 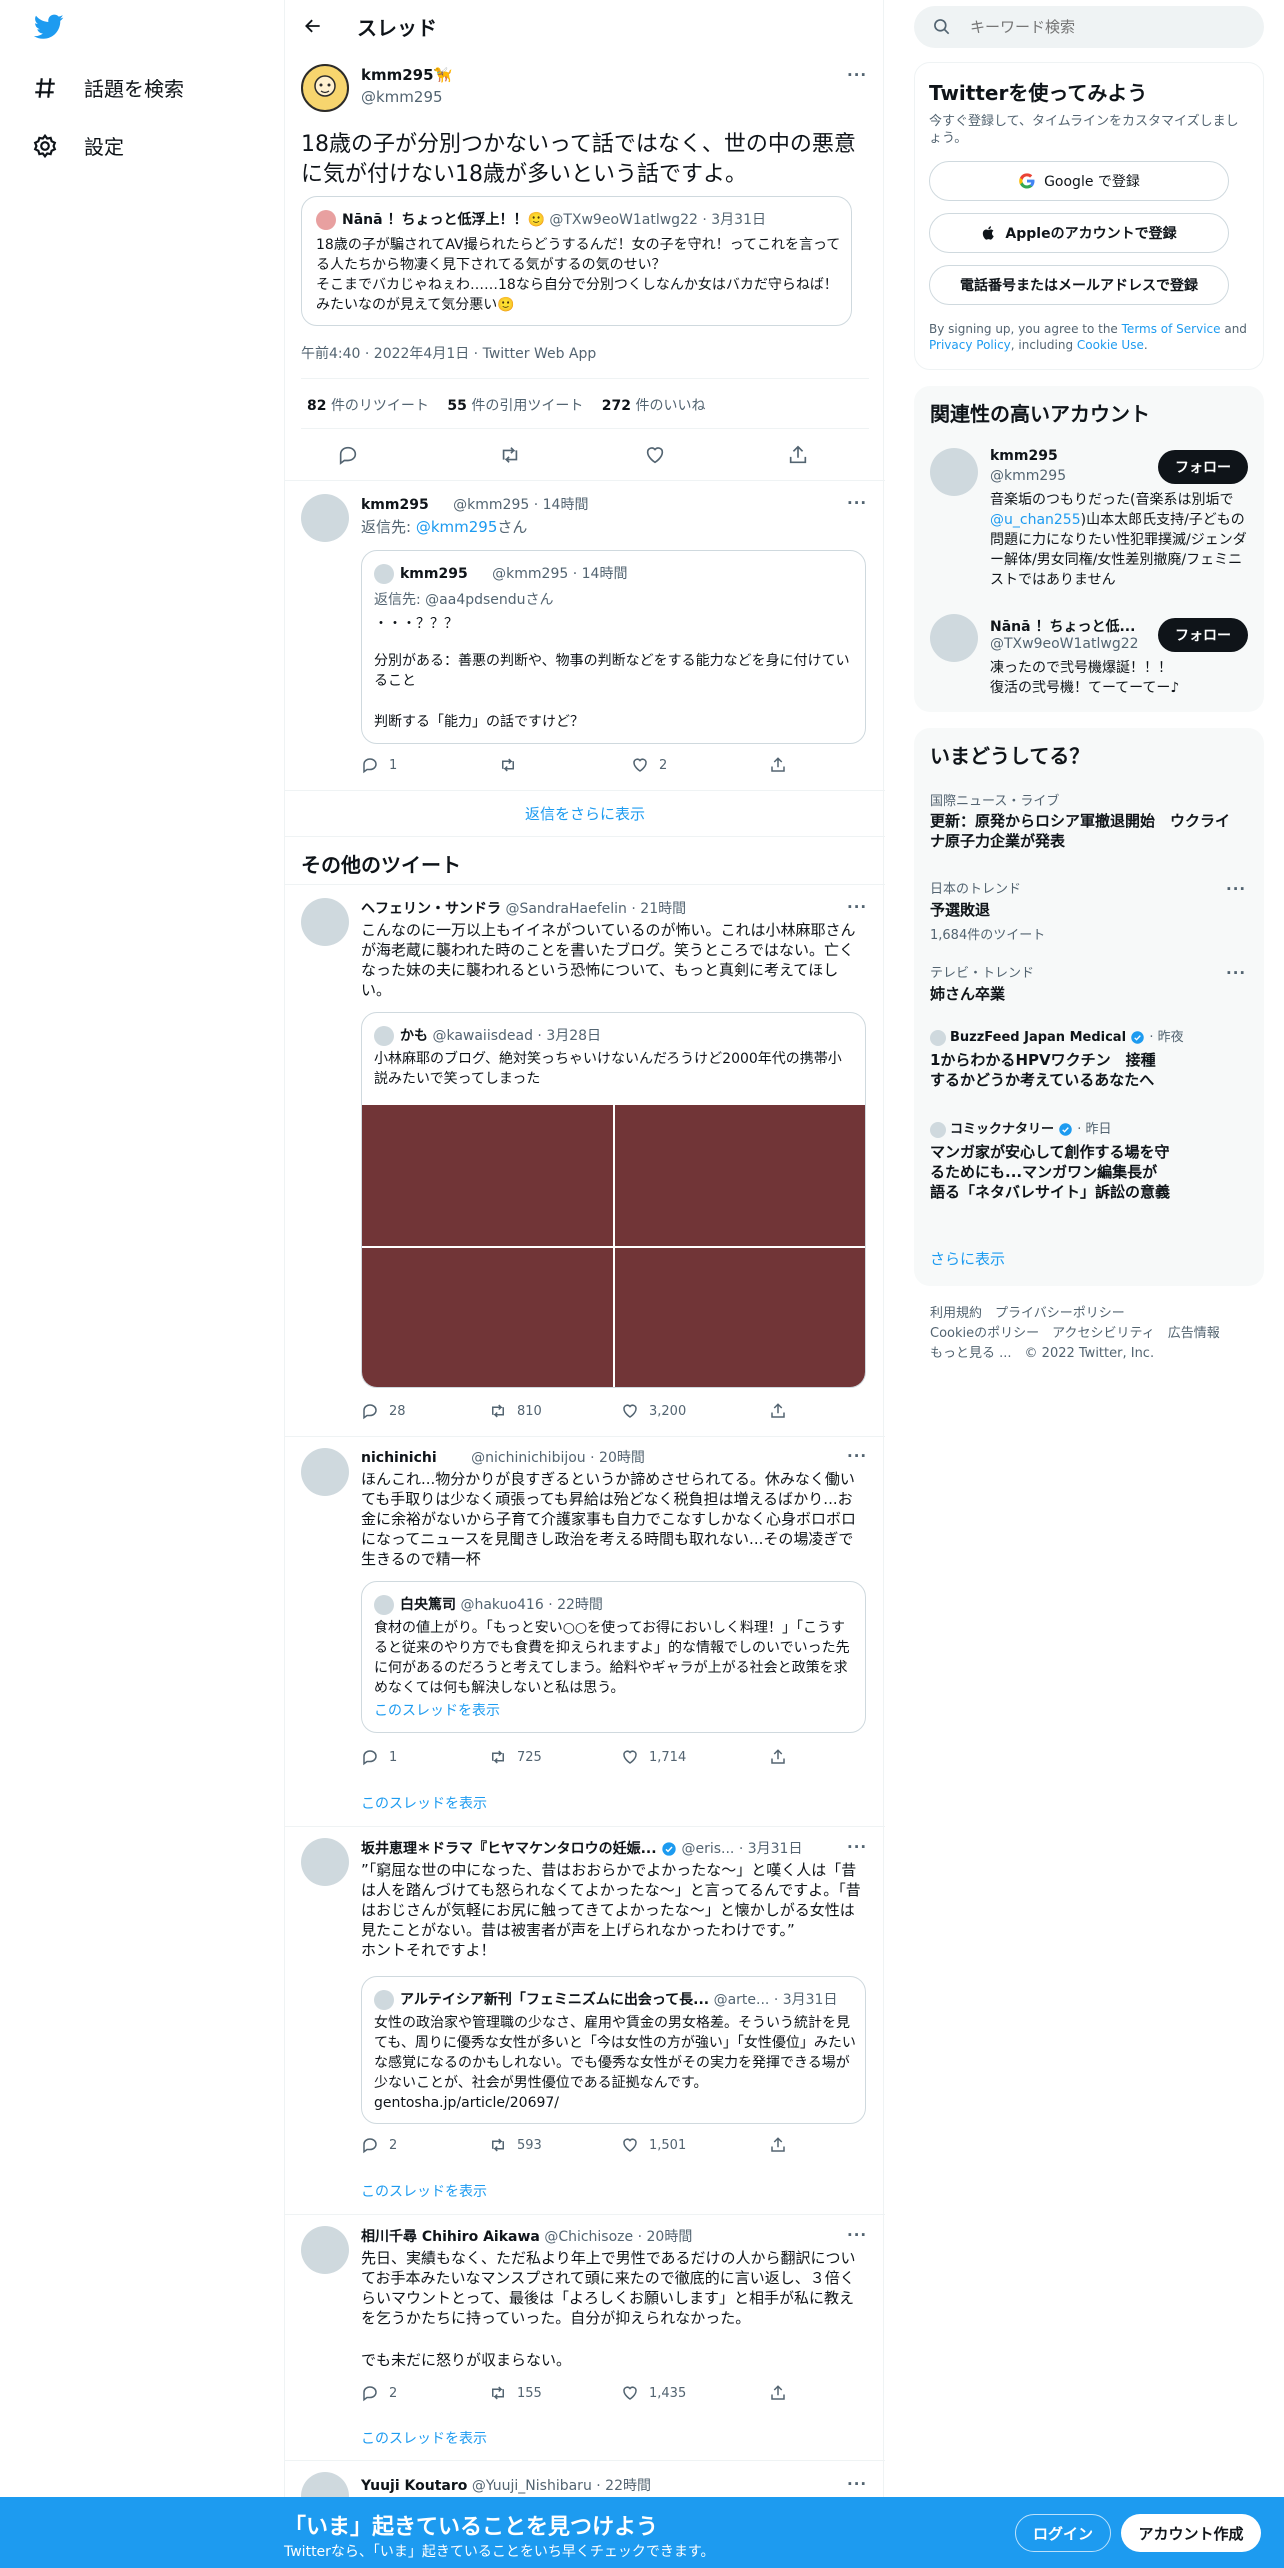 What do you see at coordinates (1103, 1333) in the screenshot?
I see `footer-accessibility-link: アクセシビリティ` at bounding box center [1103, 1333].